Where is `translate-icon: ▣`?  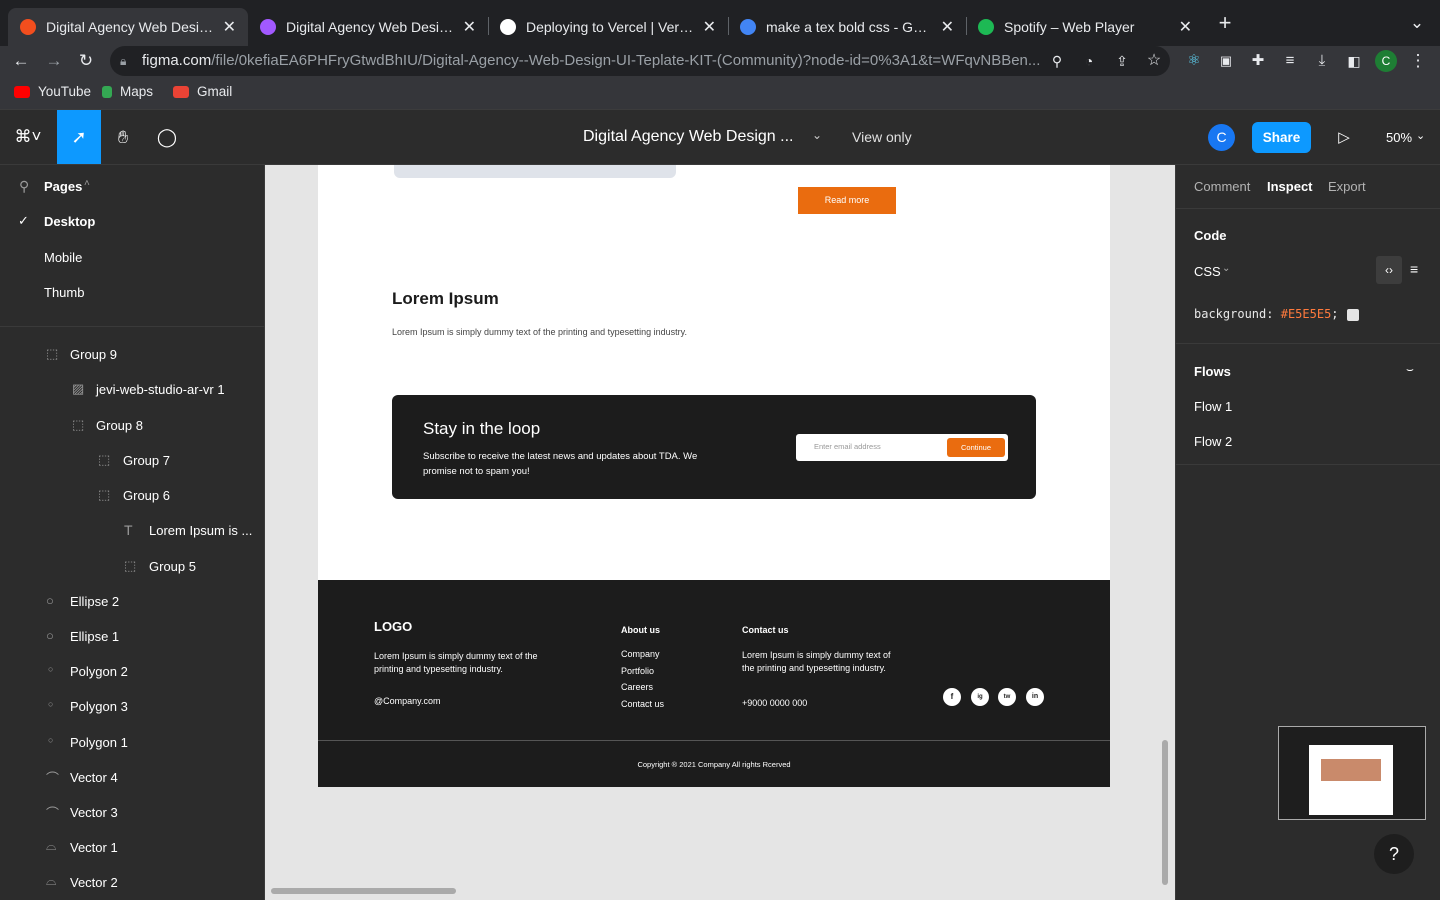
translate-icon: ▣ is located at coordinates (1226, 61).